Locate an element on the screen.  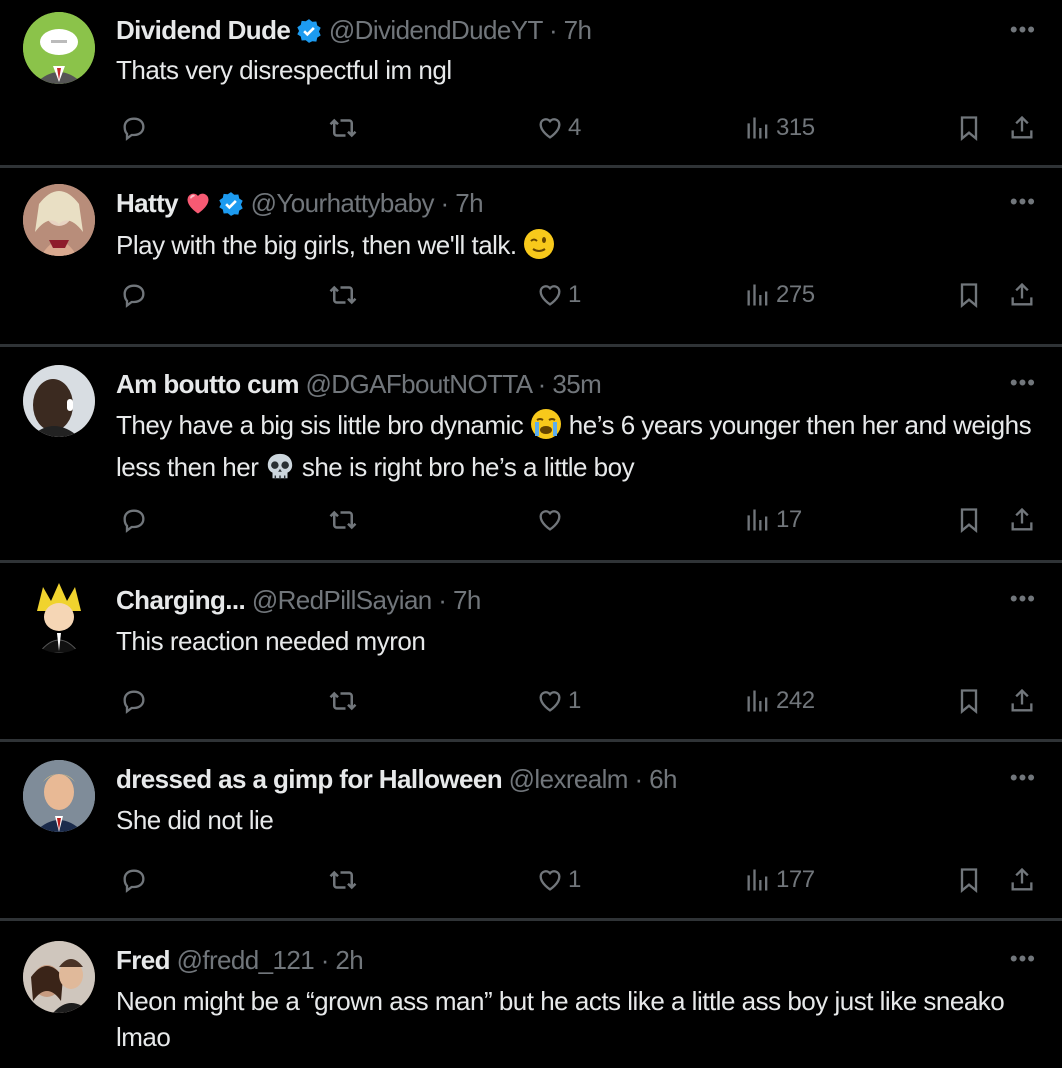
tweet-header: Charging... @RedPillSayian · 7h is located at coordinates (559, 600).